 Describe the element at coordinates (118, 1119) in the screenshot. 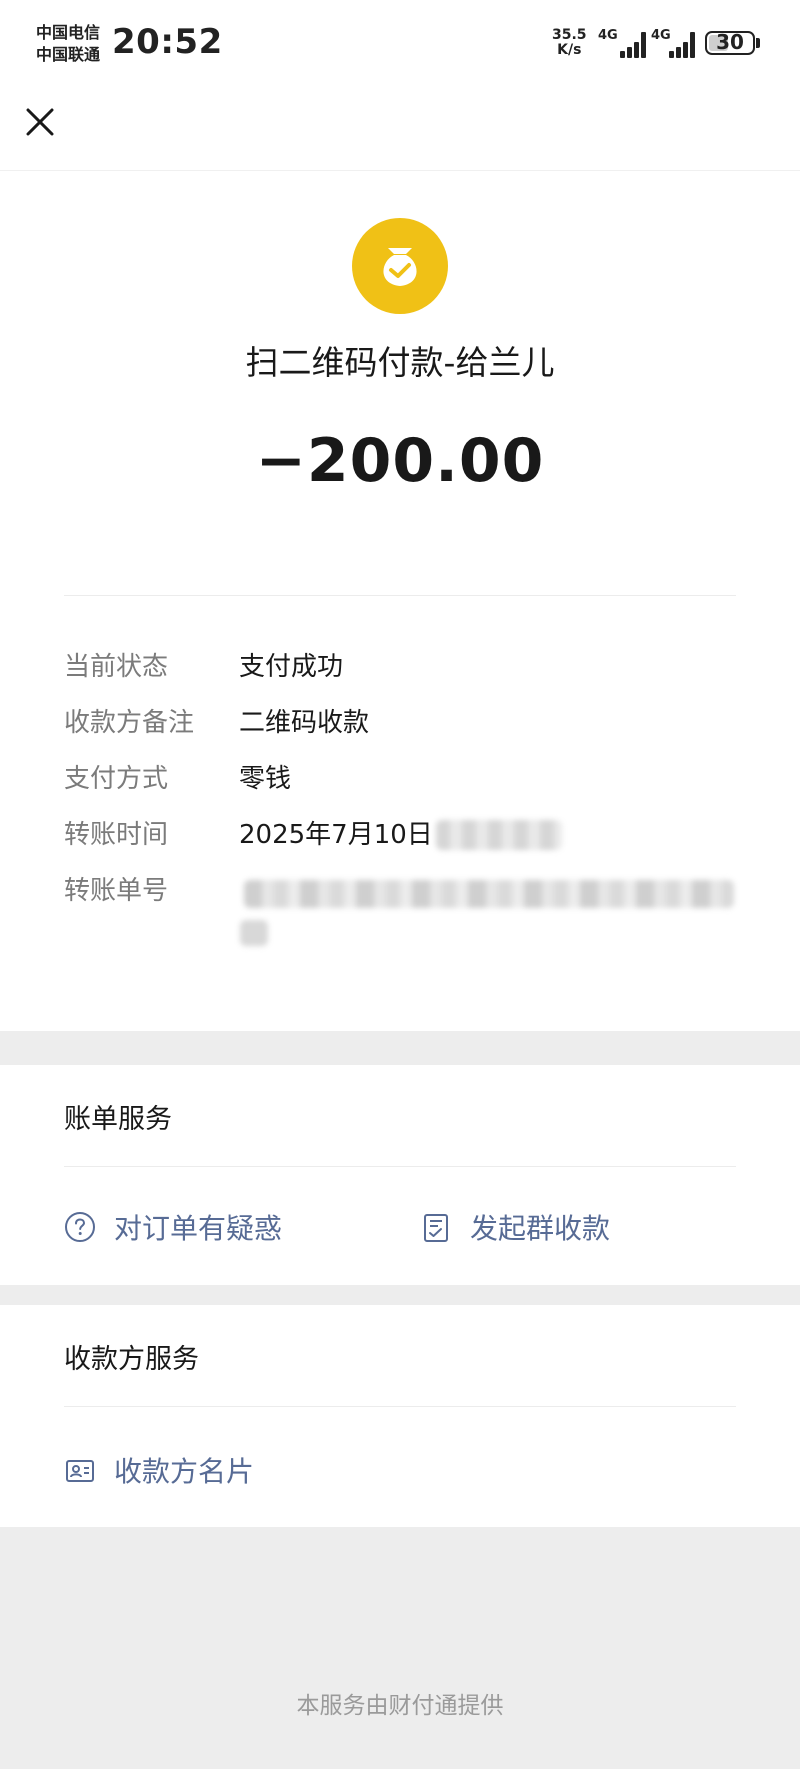

I see `bill-services-title: 账单服务` at that location.